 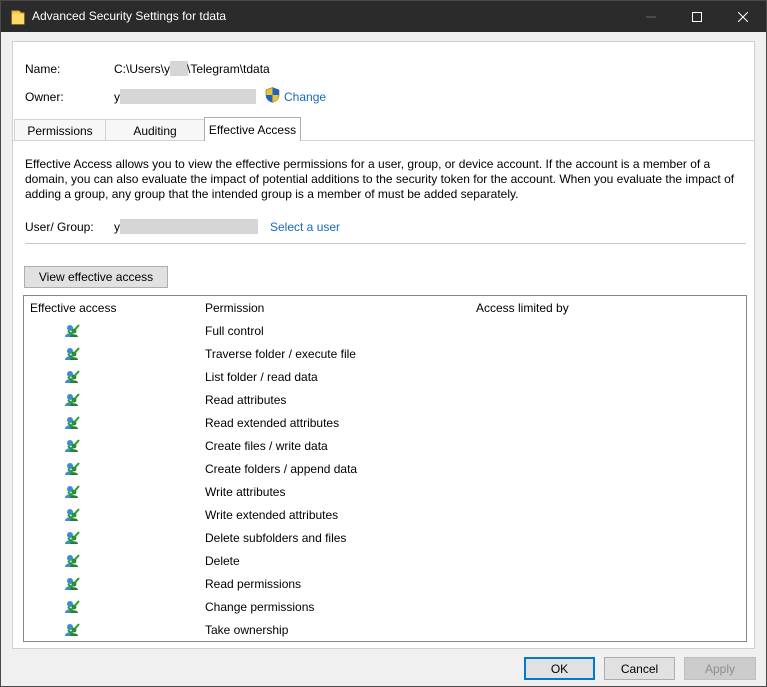 What do you see at coordinates (228, 69) in the screenshot?
I see `name-suffix: \Telegram\tdata` at bounding box center [228, 69].